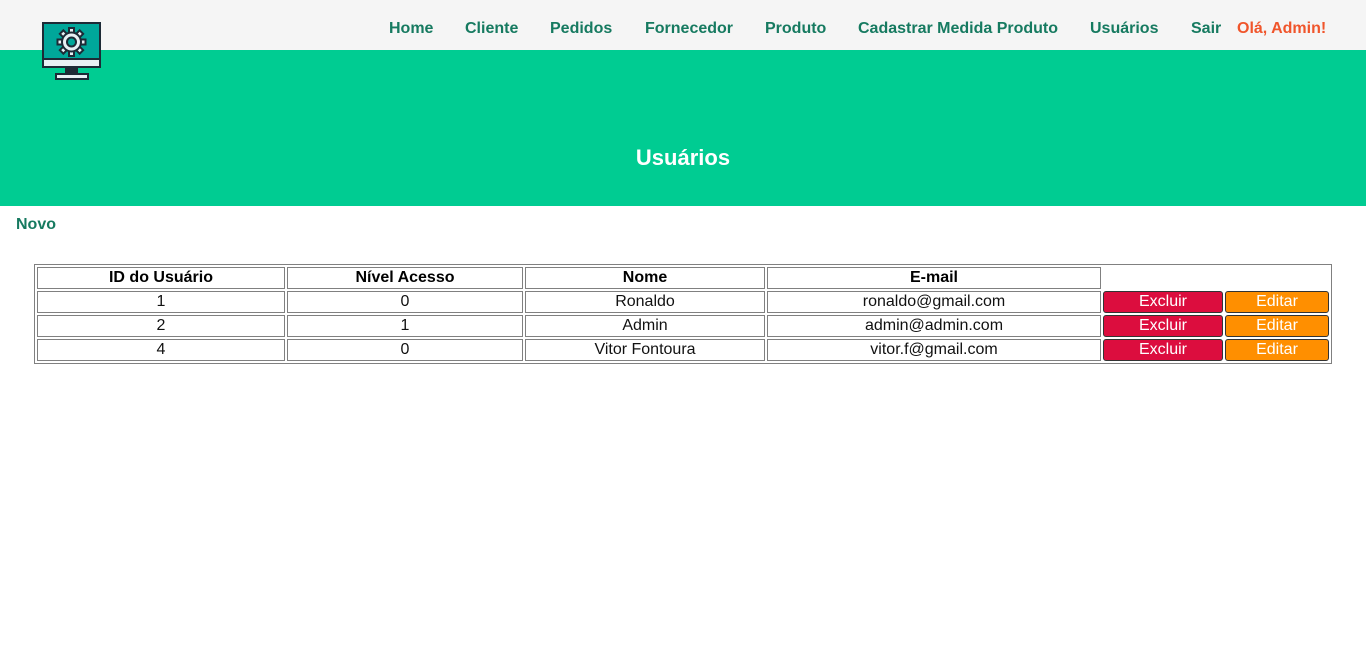 The width and height of the screenshot is (1366, 650). What do you see at coordinates (645, 350) in the screenshot?
I see `cell-nome: Vitor Fontoura` at bounding box center [645, 350].